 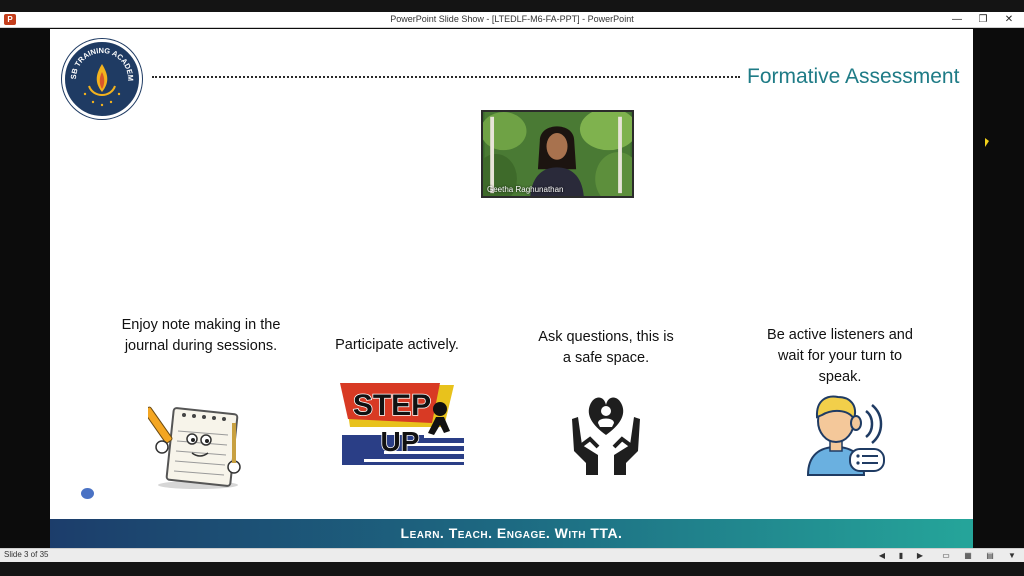 I want to click on bottom-black-strip, so click(x=512, y=569).